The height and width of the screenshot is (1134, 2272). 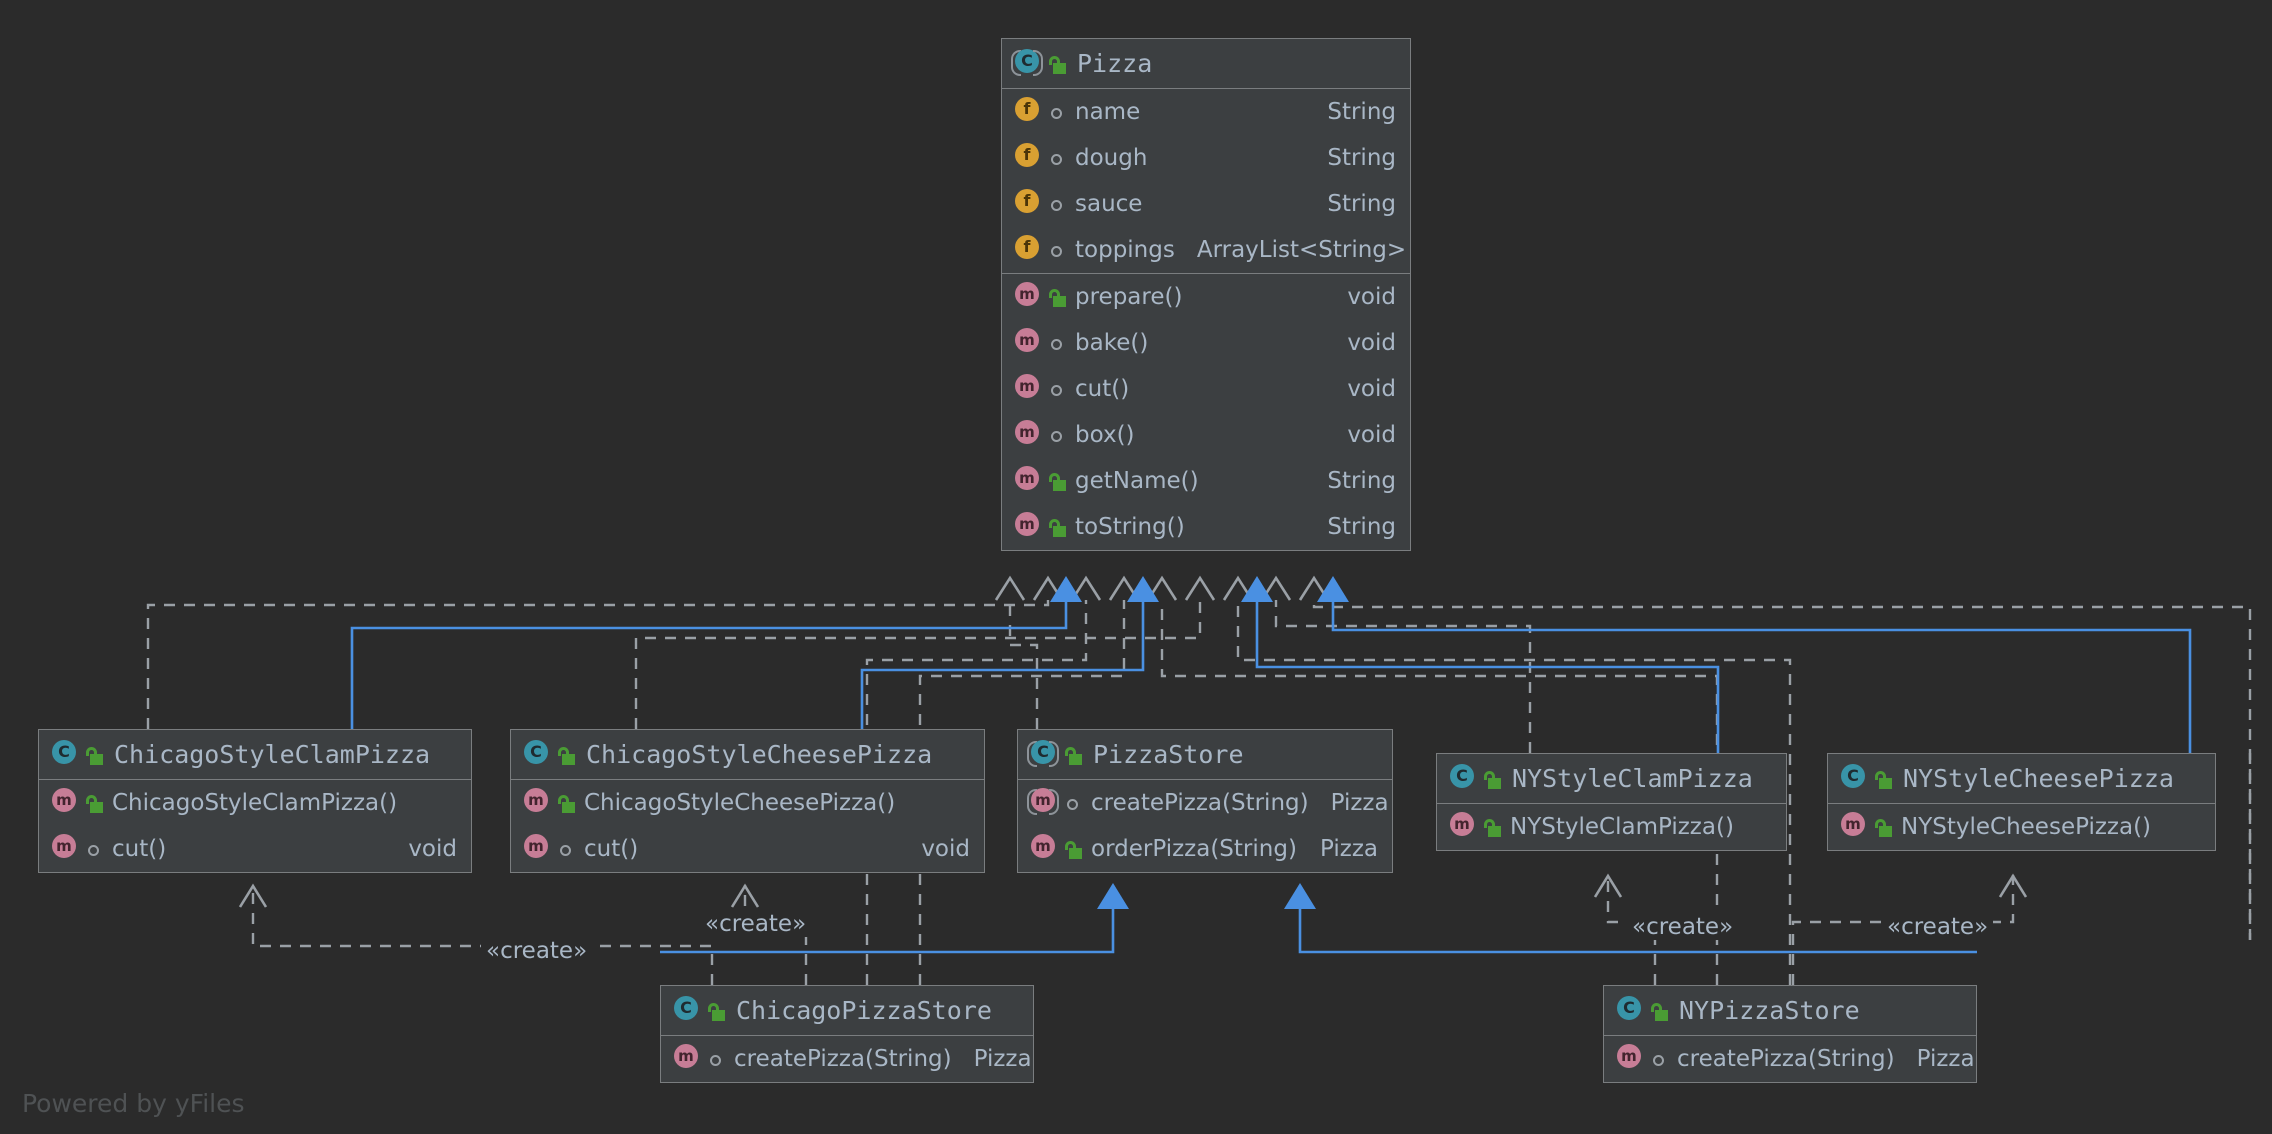 What do you see at coordinates (1108, 112) in the screenshot?
I see `field-name: name` at bounding box center [1108, 112].